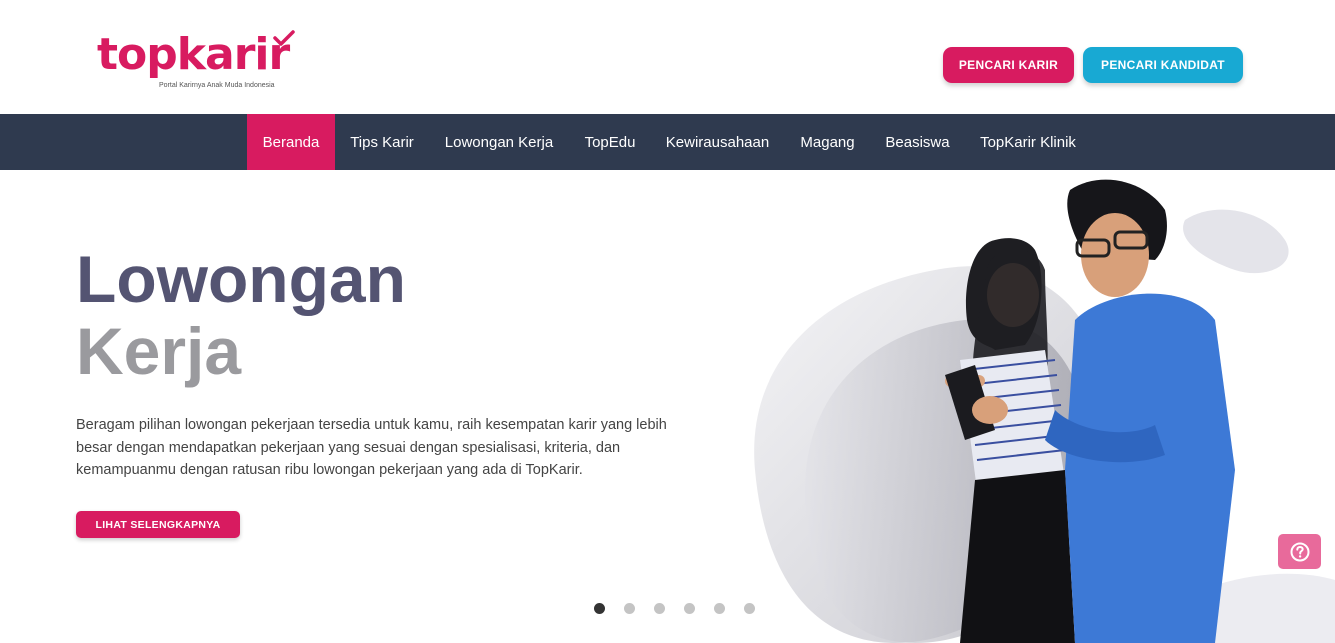  I want to click on logo-tagline: Portal Karirnya Anak Muda Indonesia, so click(217, 85).